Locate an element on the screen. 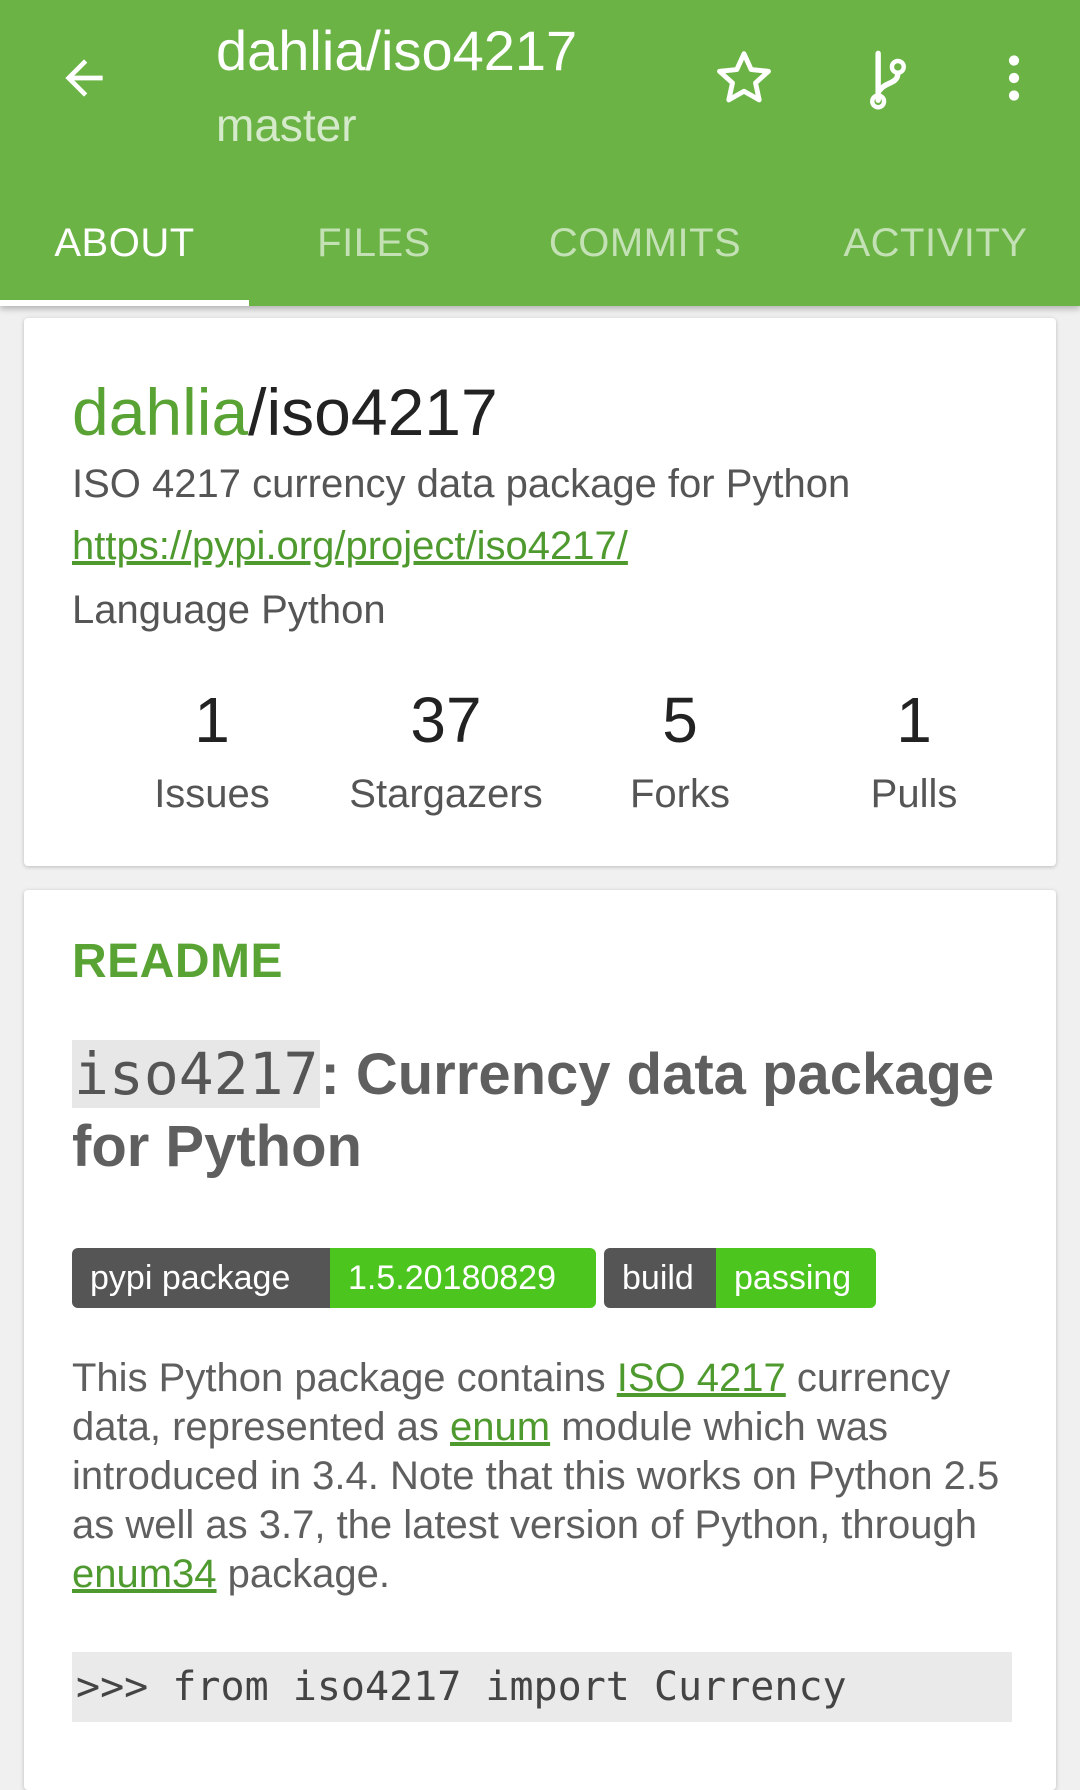  stat-issues: 1 Issues is located at coordinates (212, 752).